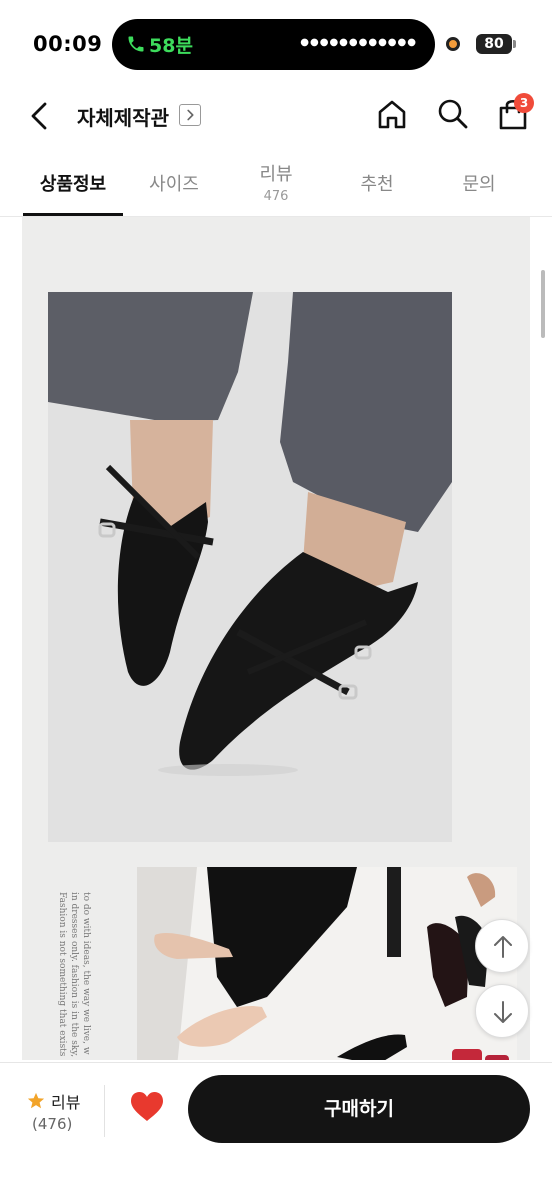 This screenshot has height=1200, width=552. What do you see at coordinates (359, 1109) in the screenshot?
I see `buy-button: 구매하기` at bounding box center [359, 1109].